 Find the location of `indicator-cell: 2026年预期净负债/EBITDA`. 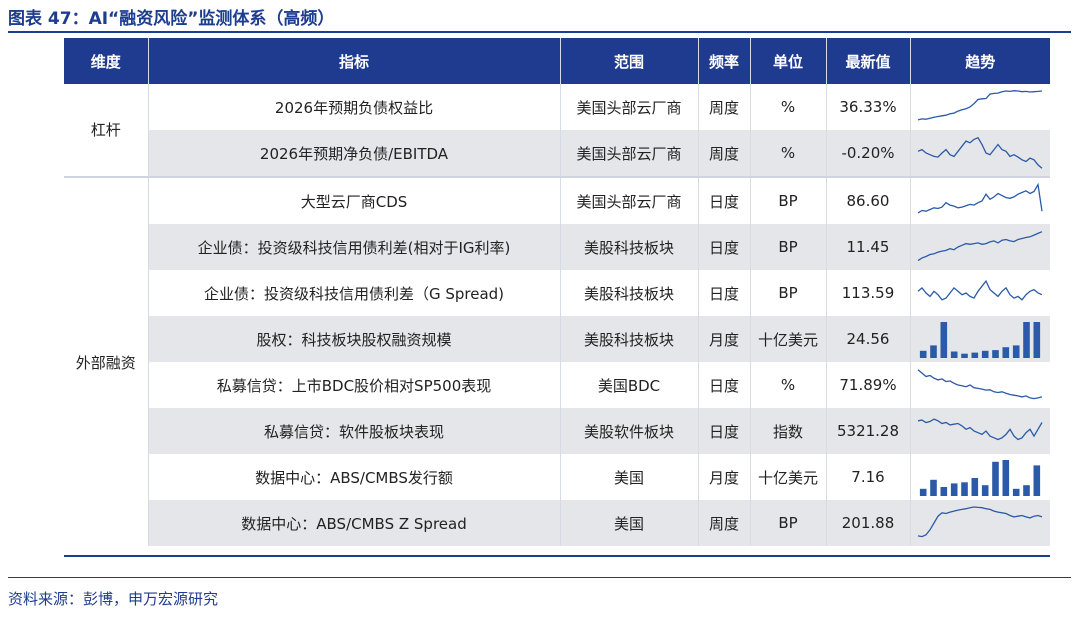

indicator-cell: 2026年预期净负债/EBITDA is located at coordinates (354, 153).